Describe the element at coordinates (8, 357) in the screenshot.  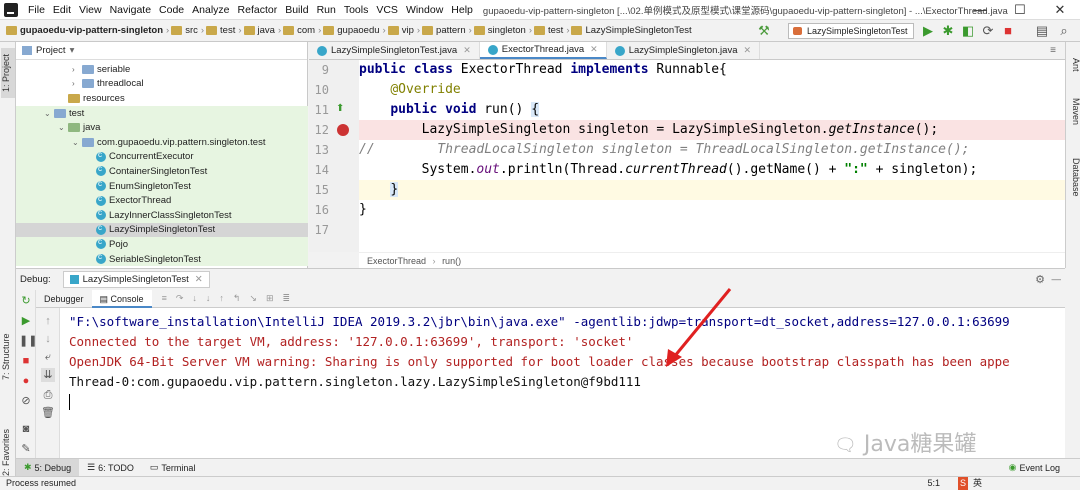
I see `structure-tool-tab: 7: Structure` at that location.